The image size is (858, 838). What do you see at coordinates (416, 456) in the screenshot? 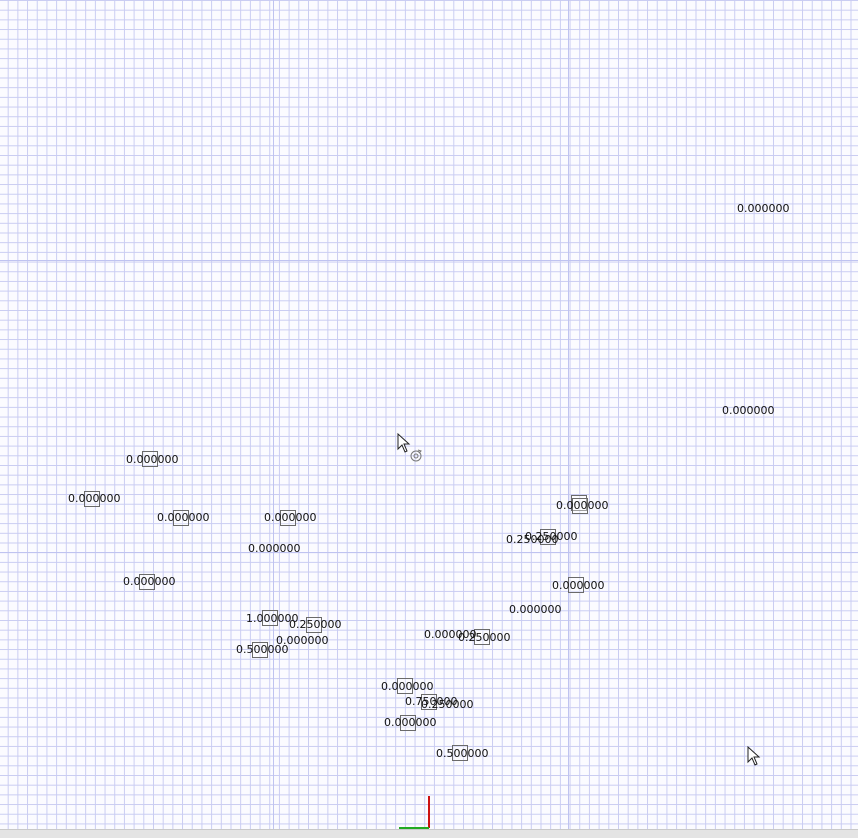
I see `rotate-icon` at bounding box center [416, 456].